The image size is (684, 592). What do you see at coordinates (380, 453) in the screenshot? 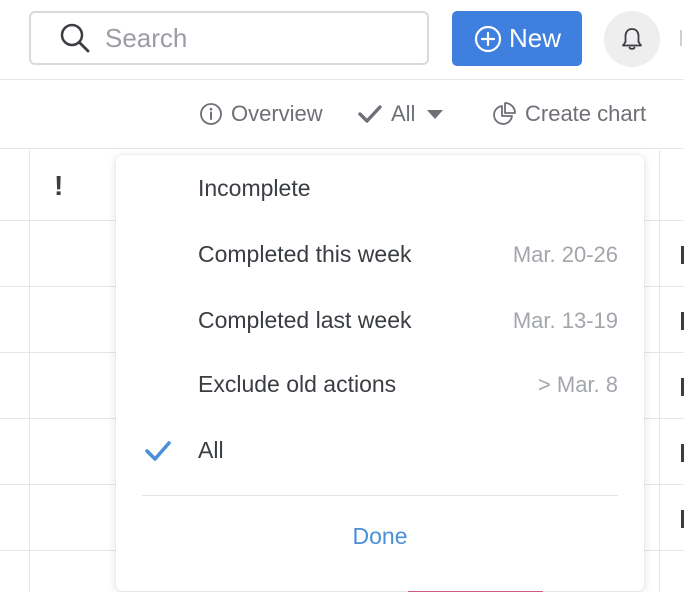
I see `filter-option-all: All` at bounding box center [380, 453].